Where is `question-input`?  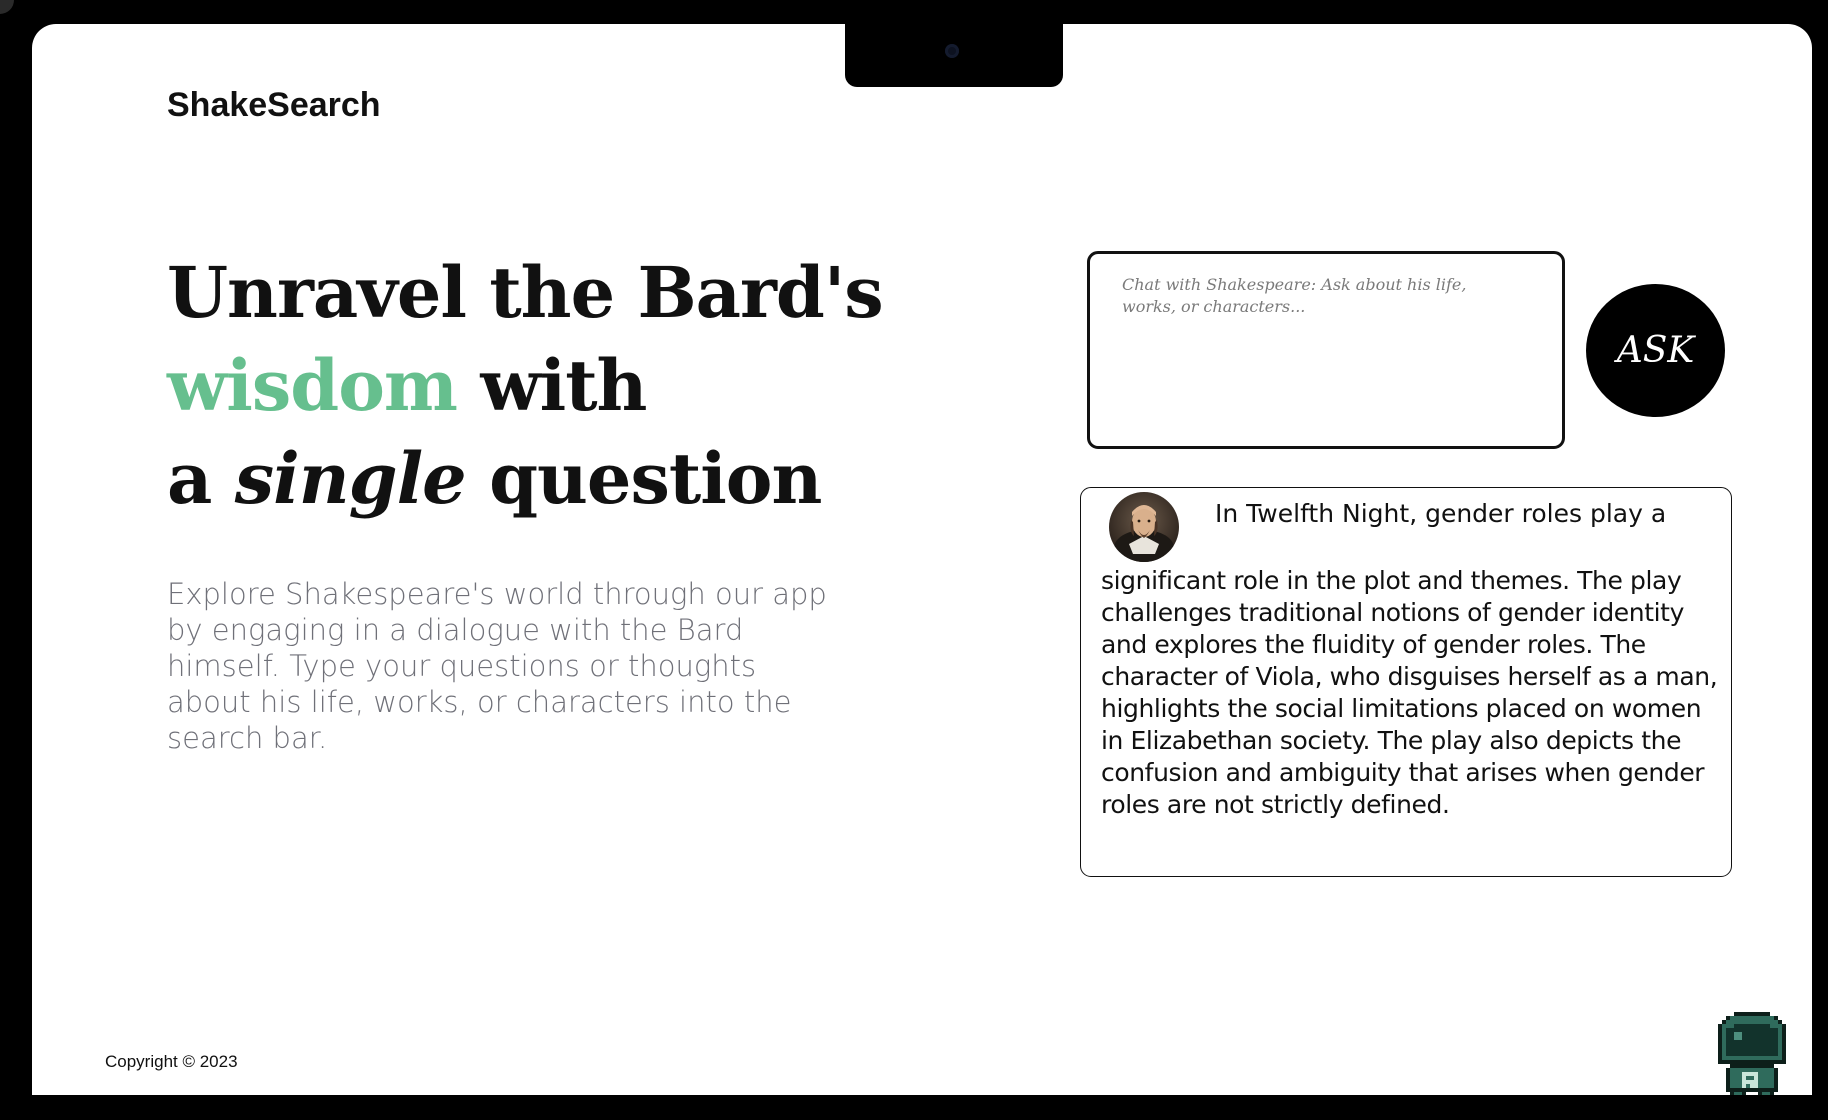
question-input is located at coordinates (1322, 349).